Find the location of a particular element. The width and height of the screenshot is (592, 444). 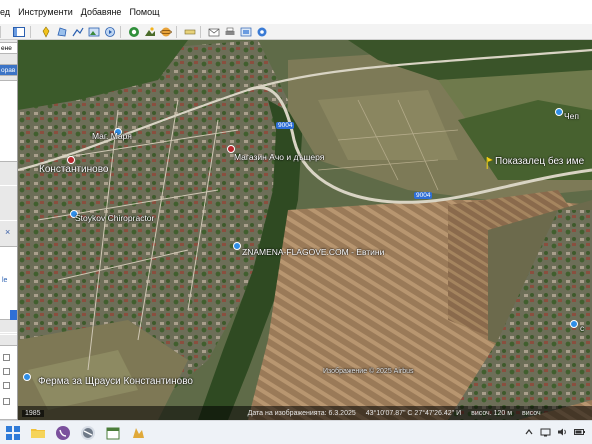

system-tray is located at coordinates (558, 432).